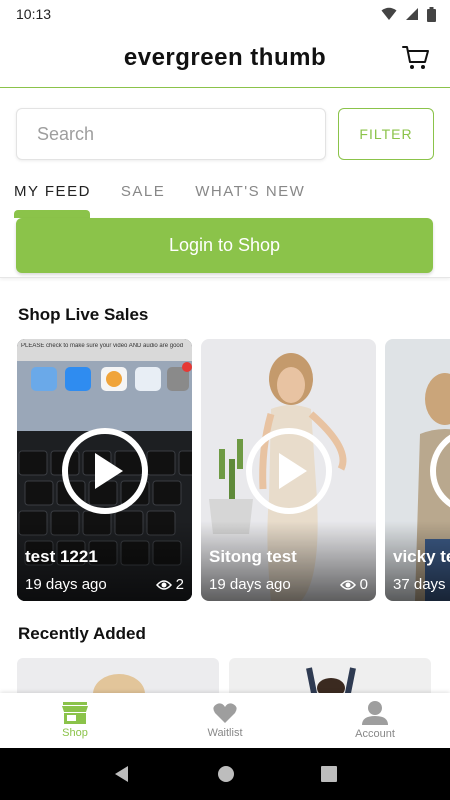 This screenshot has height=800, width=450. I want to click on signal-icon, so click(412, 14).